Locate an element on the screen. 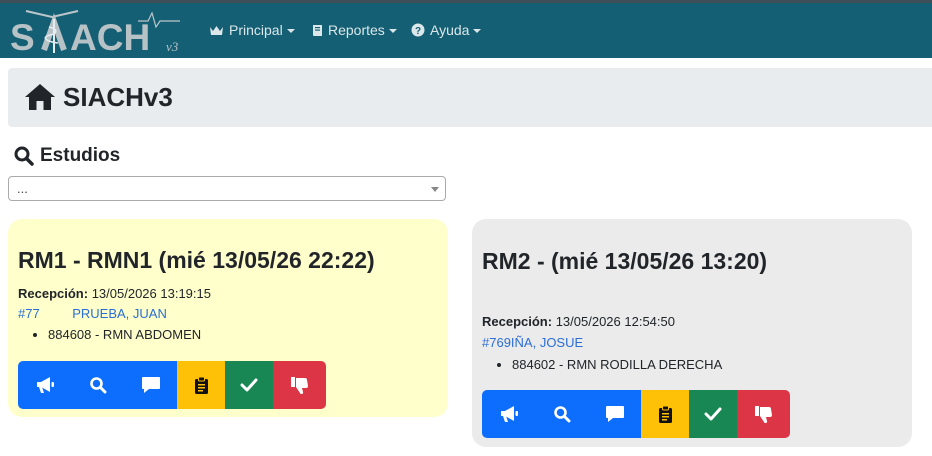 The width and height of the screenshot is (932, 456). brand-logo: S ACH v3 is located at coordinates (98, 33).